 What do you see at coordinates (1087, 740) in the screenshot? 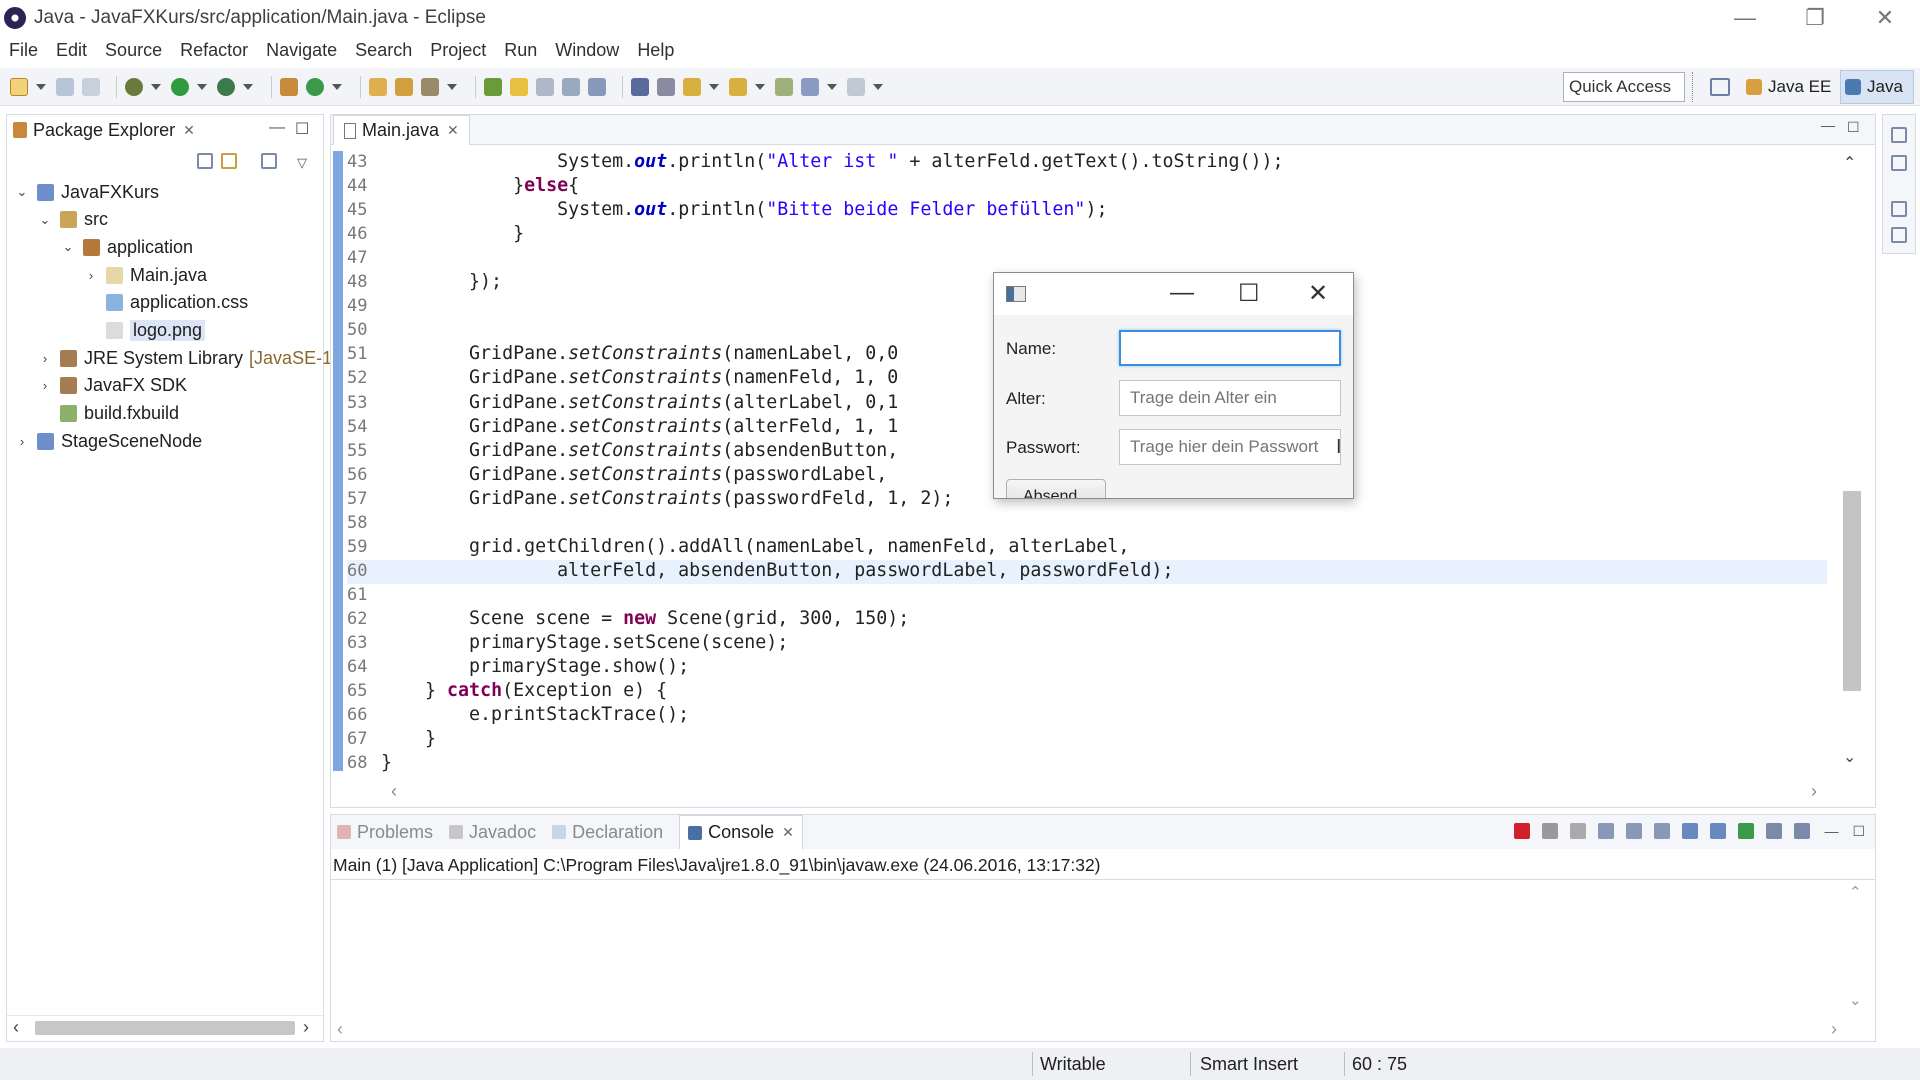
I see `code-line: 67 }` at bounding box center [1087, 740].